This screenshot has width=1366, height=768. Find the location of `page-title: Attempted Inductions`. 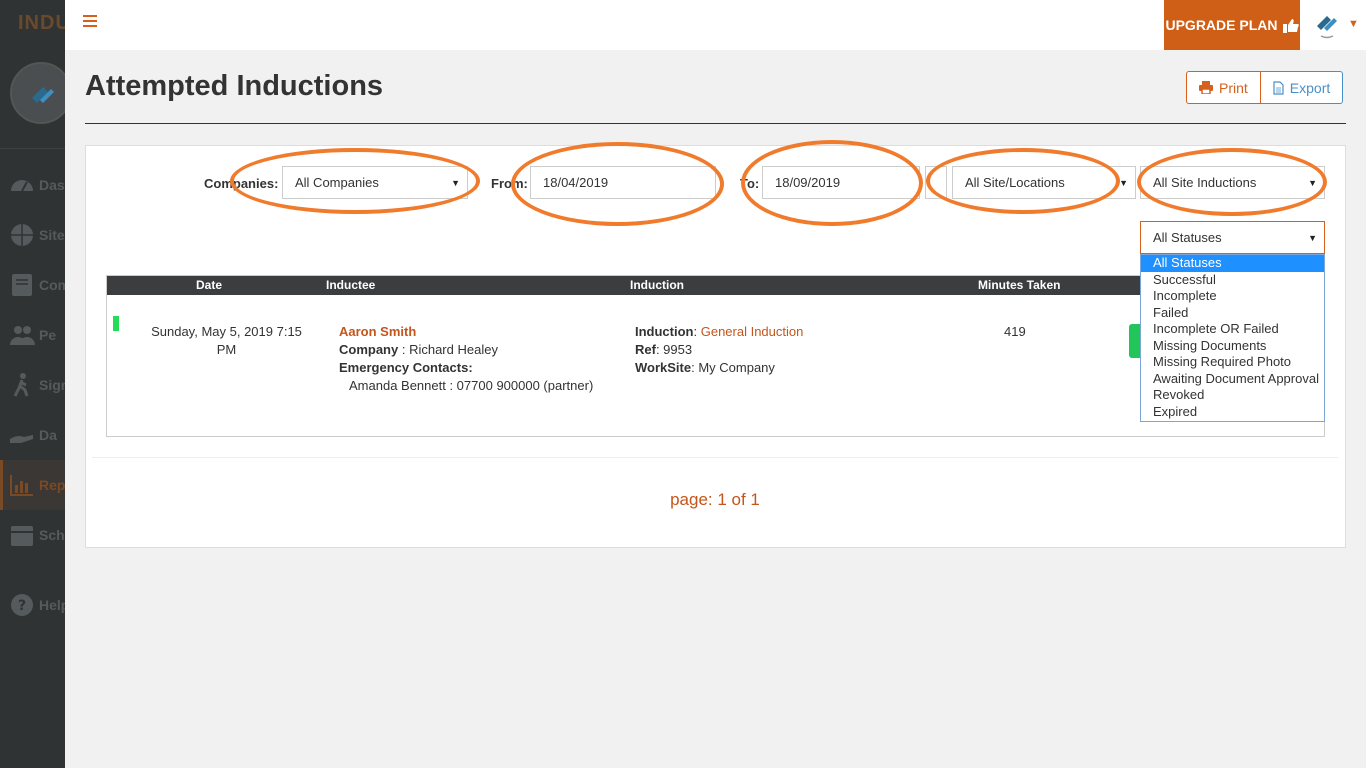

page-title: Attempted Inductions is located at coordinates (234, 86).